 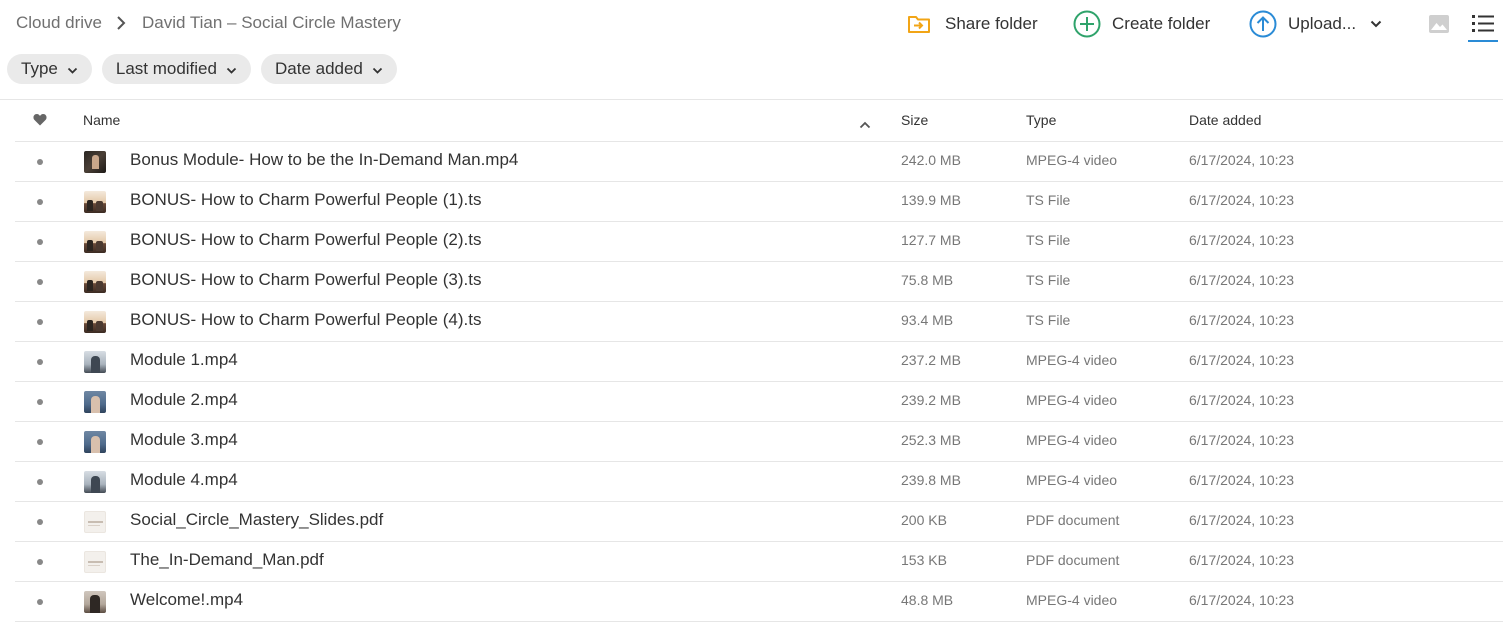 What do you see at coordinates (919, 24) in the screenshot?
I see `share-folder-icon` at bounding box center [919, 24].